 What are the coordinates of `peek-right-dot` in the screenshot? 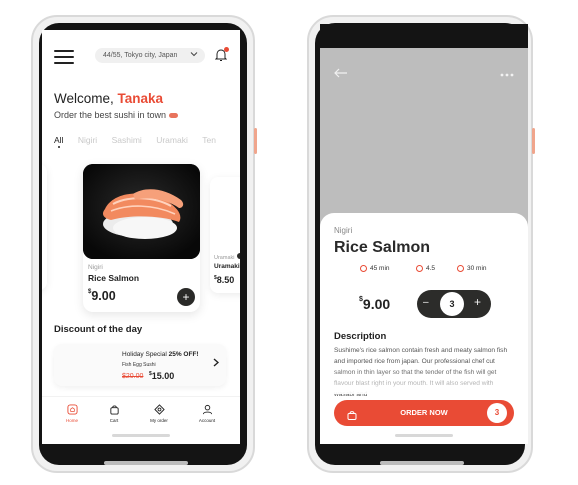 It's located at (238, 256).